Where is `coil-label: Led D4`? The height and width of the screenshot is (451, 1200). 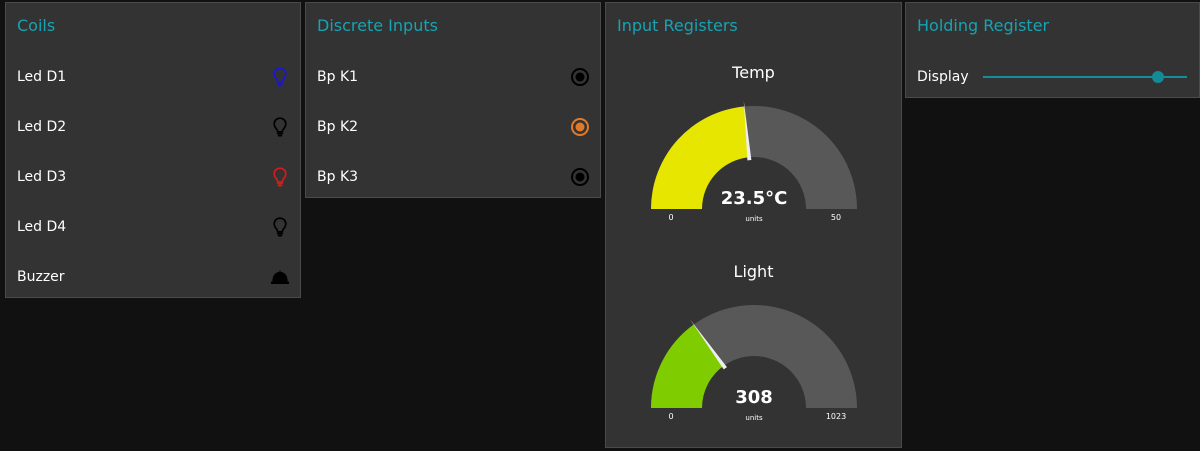
coil-label: Led D4 is located at coordinates (42, 227).